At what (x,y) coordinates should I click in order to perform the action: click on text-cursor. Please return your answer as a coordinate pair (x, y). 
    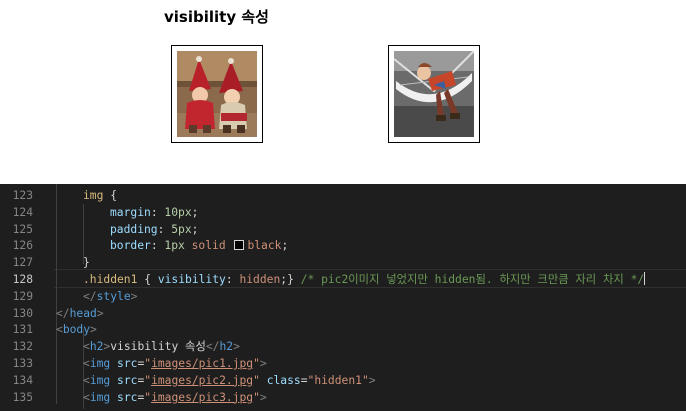
    Looking at the image, I should click on (645, 278).